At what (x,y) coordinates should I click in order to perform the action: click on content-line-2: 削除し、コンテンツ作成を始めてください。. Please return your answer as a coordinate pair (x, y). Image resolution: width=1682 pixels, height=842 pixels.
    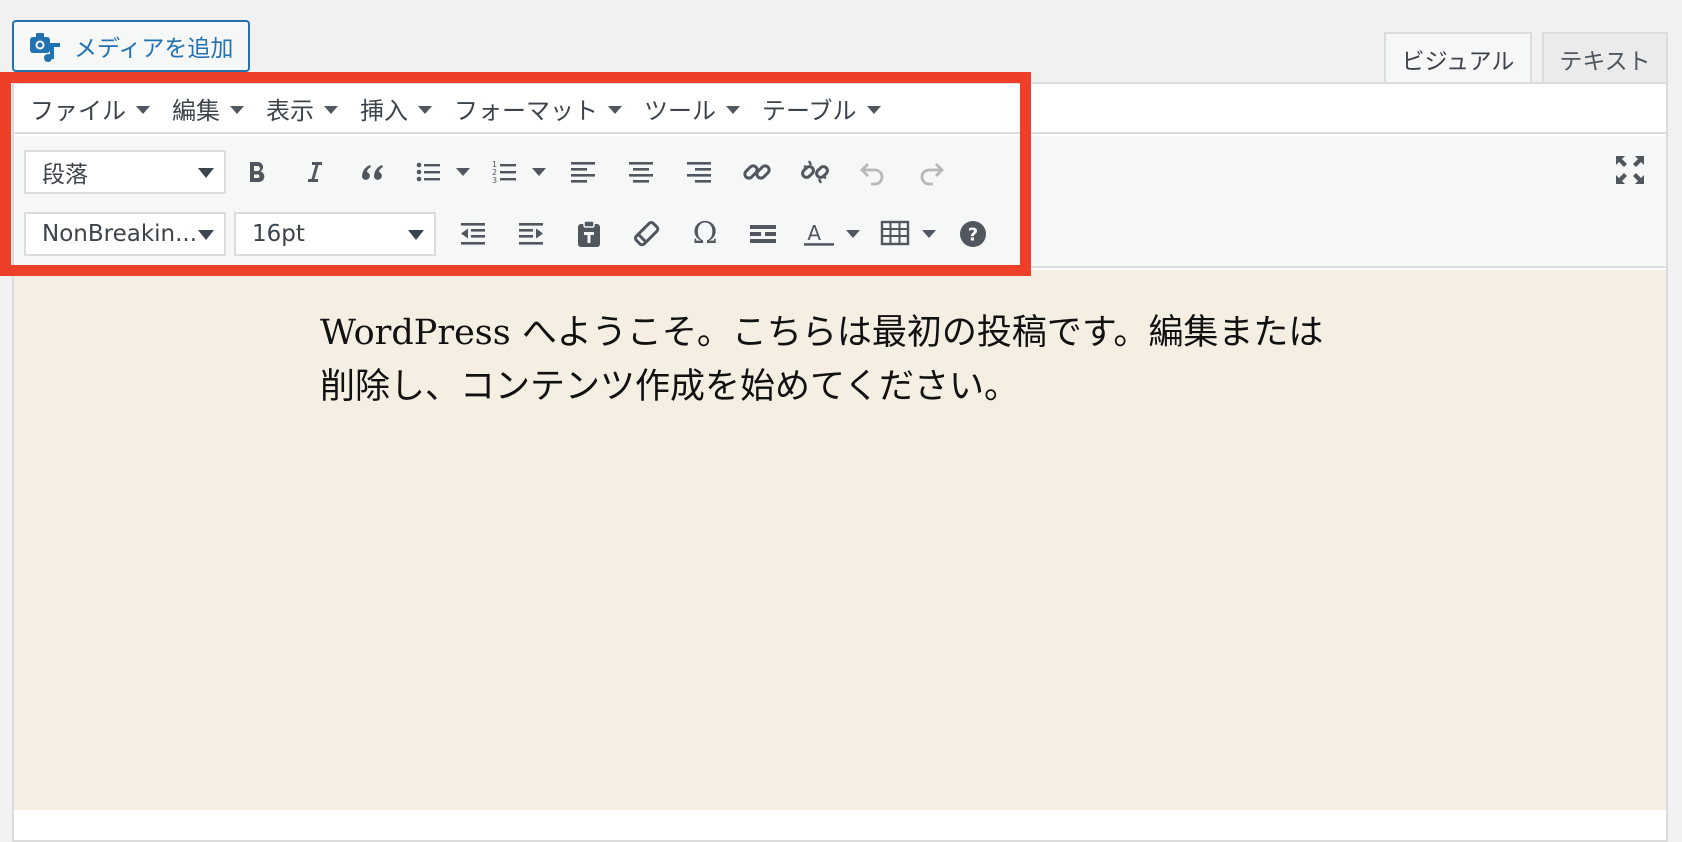
    Looking at the image, I should click on (669, 387).